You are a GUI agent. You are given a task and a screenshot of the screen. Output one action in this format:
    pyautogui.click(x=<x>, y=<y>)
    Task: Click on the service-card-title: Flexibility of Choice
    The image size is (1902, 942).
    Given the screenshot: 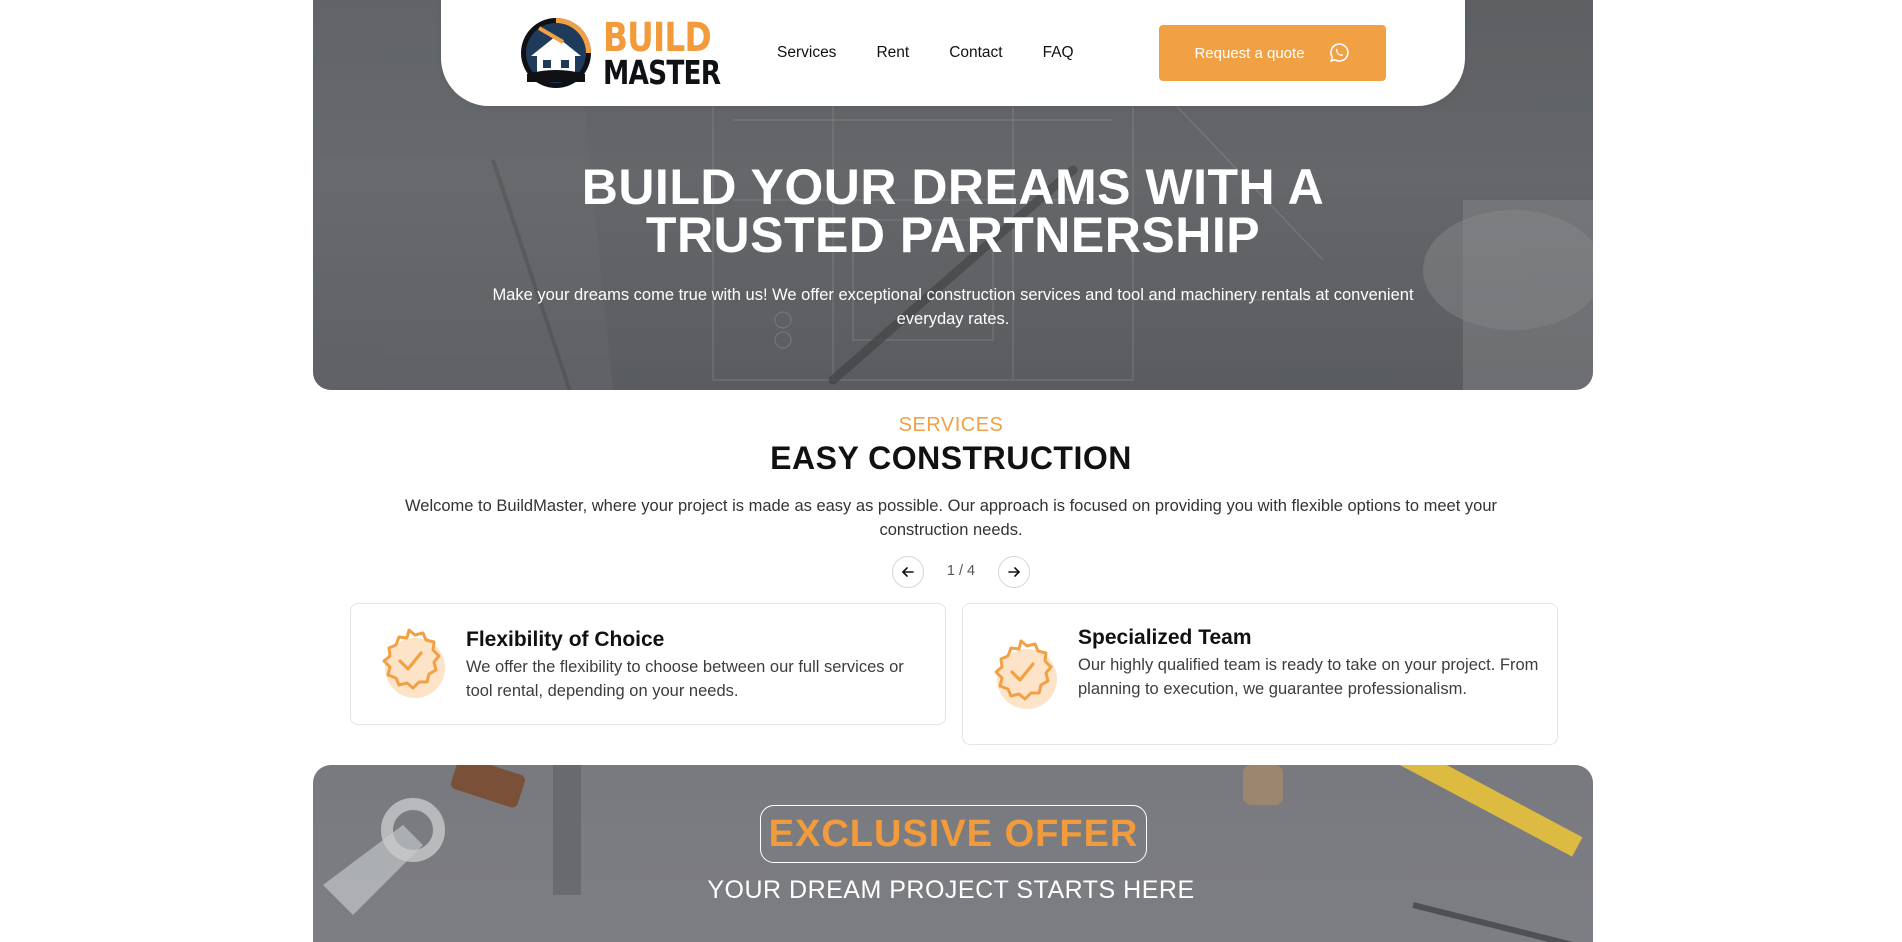 What is the action you would take?
    pyautogui.click(x=565, y=639)
    